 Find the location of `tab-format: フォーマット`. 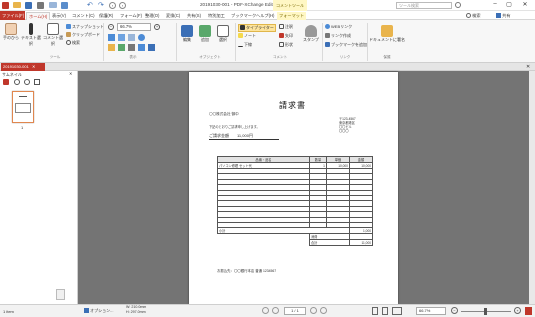

tab-format: フォーマット is located at coordinates (292, 16).